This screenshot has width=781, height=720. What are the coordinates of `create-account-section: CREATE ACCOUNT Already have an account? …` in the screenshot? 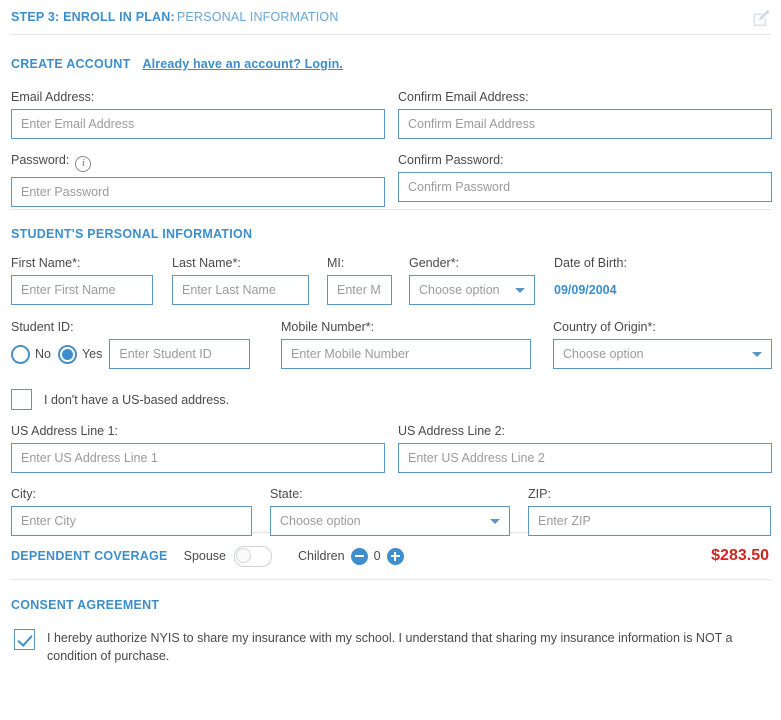 It's located at (390, 57).